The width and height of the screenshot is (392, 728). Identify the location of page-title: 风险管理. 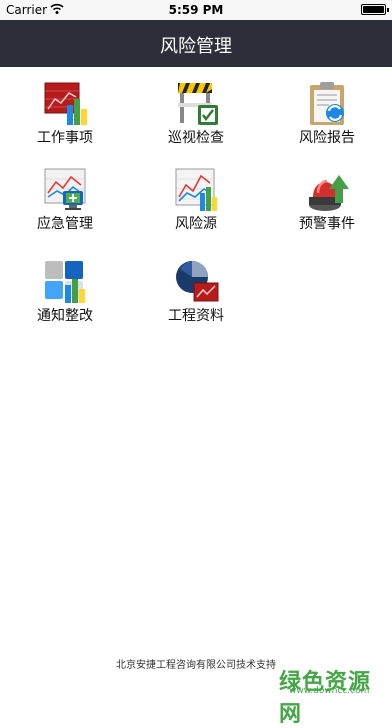
(196, 46).